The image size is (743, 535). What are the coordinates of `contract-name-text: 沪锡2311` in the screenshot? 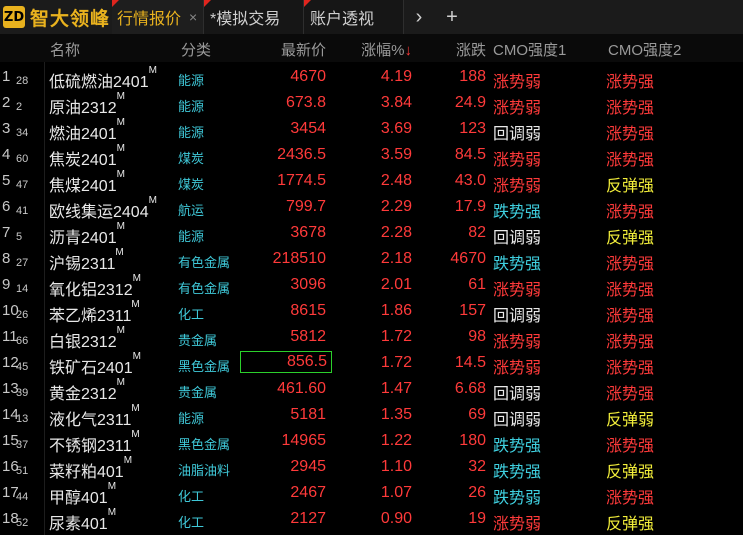 It's located at (82, 264).